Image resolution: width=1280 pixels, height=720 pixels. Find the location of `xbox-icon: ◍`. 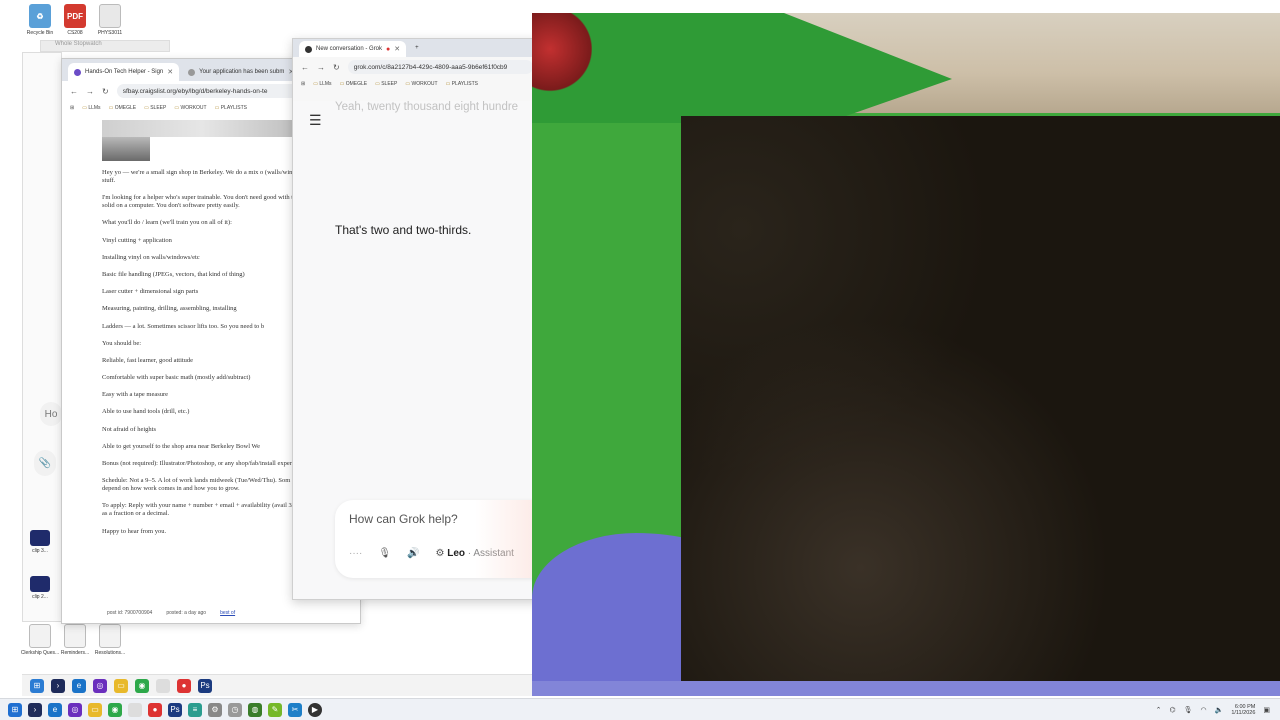

xbox-icon: ◍ is located at coordinates (255, 709).